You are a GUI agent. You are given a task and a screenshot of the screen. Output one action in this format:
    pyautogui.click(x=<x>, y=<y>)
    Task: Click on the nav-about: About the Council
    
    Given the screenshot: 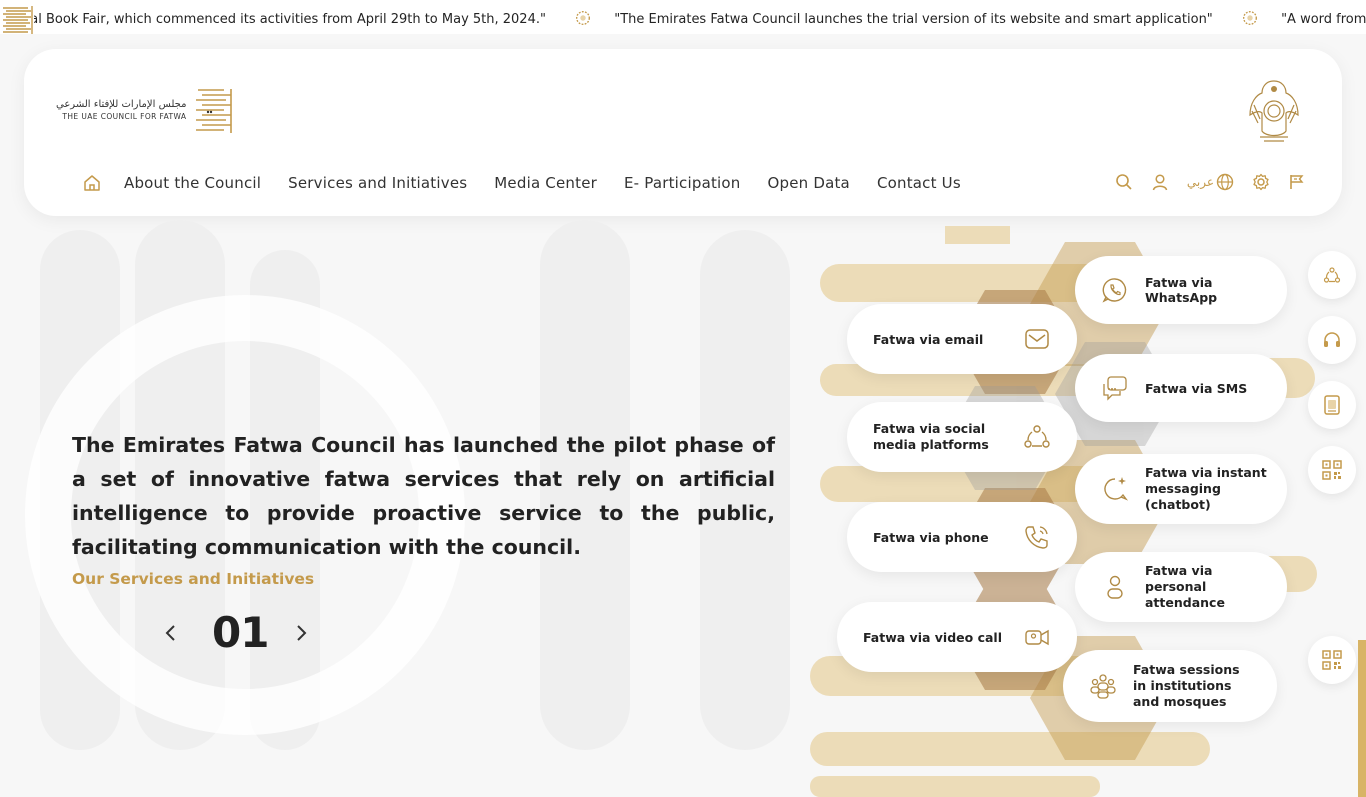 What is the action you would take?
    pyautogui.click(x=192, y=183)
    